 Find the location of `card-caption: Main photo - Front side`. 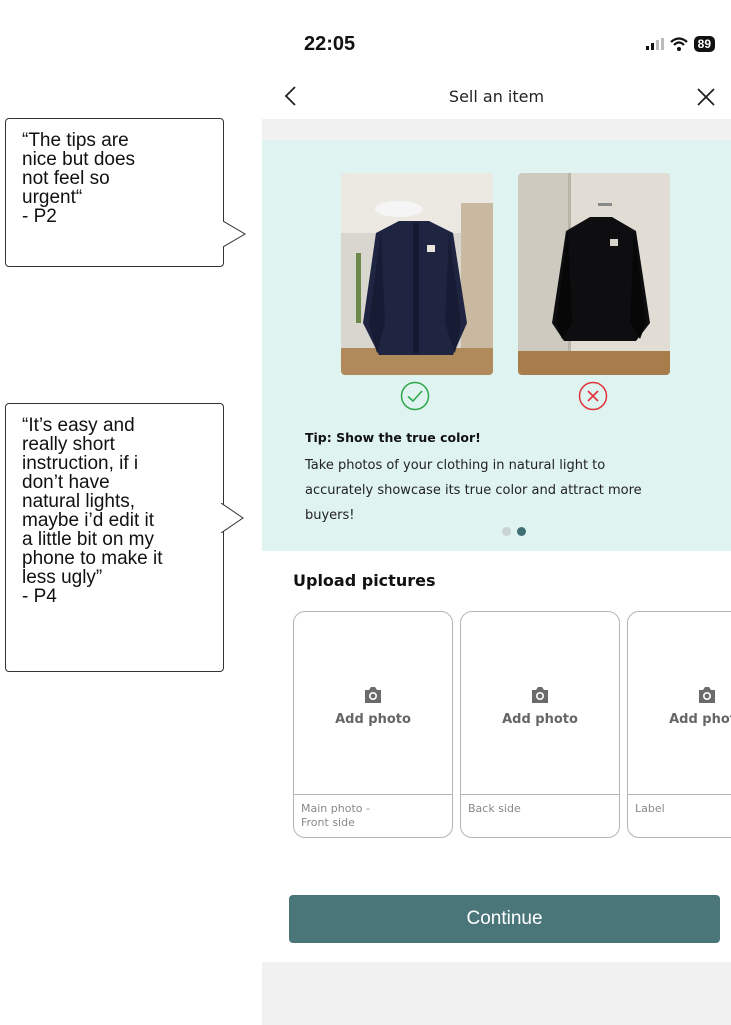

card-caption: Main photo - Front side is located at coordinates (335, 816).